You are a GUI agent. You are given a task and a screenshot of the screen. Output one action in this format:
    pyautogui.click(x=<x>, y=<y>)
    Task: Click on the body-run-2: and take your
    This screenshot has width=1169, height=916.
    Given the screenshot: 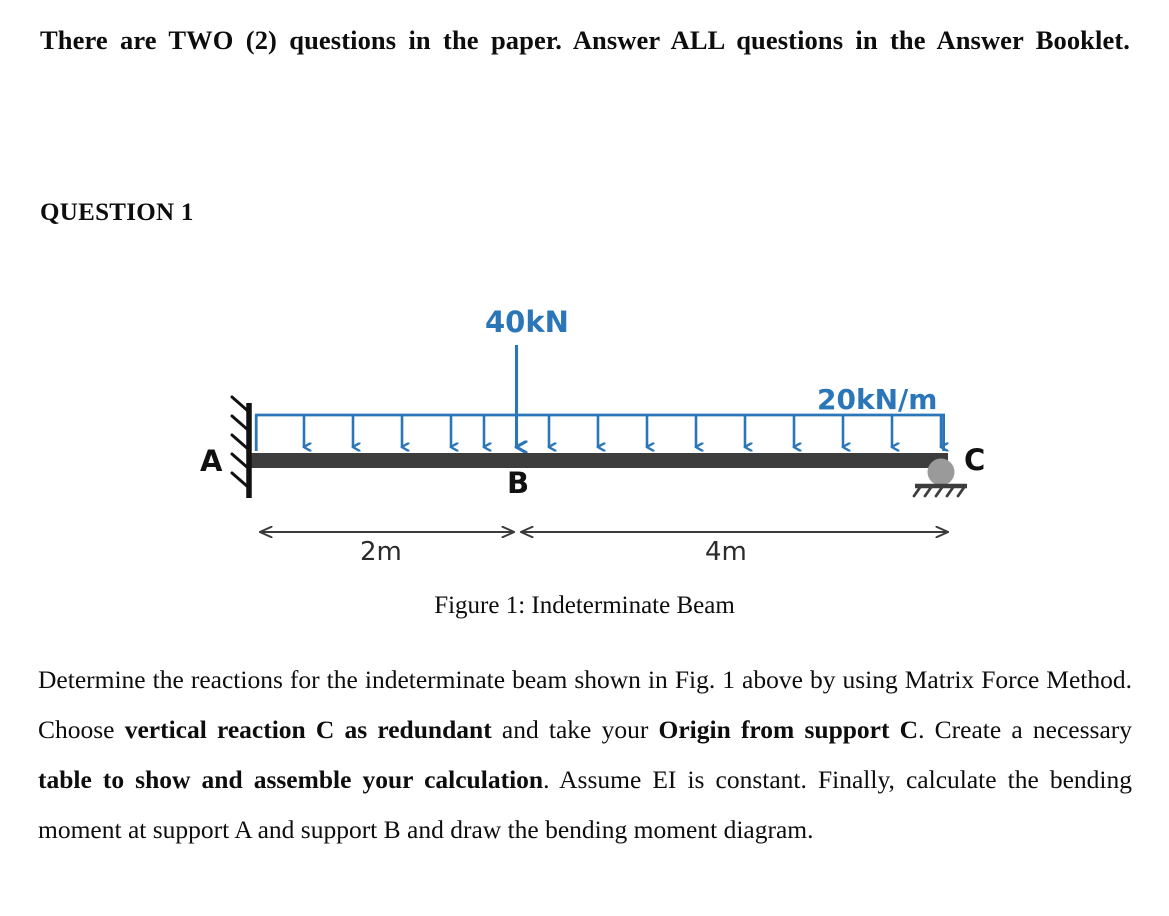 What is the action you would take?
    pyautogui.click(x=575, y=729)
    